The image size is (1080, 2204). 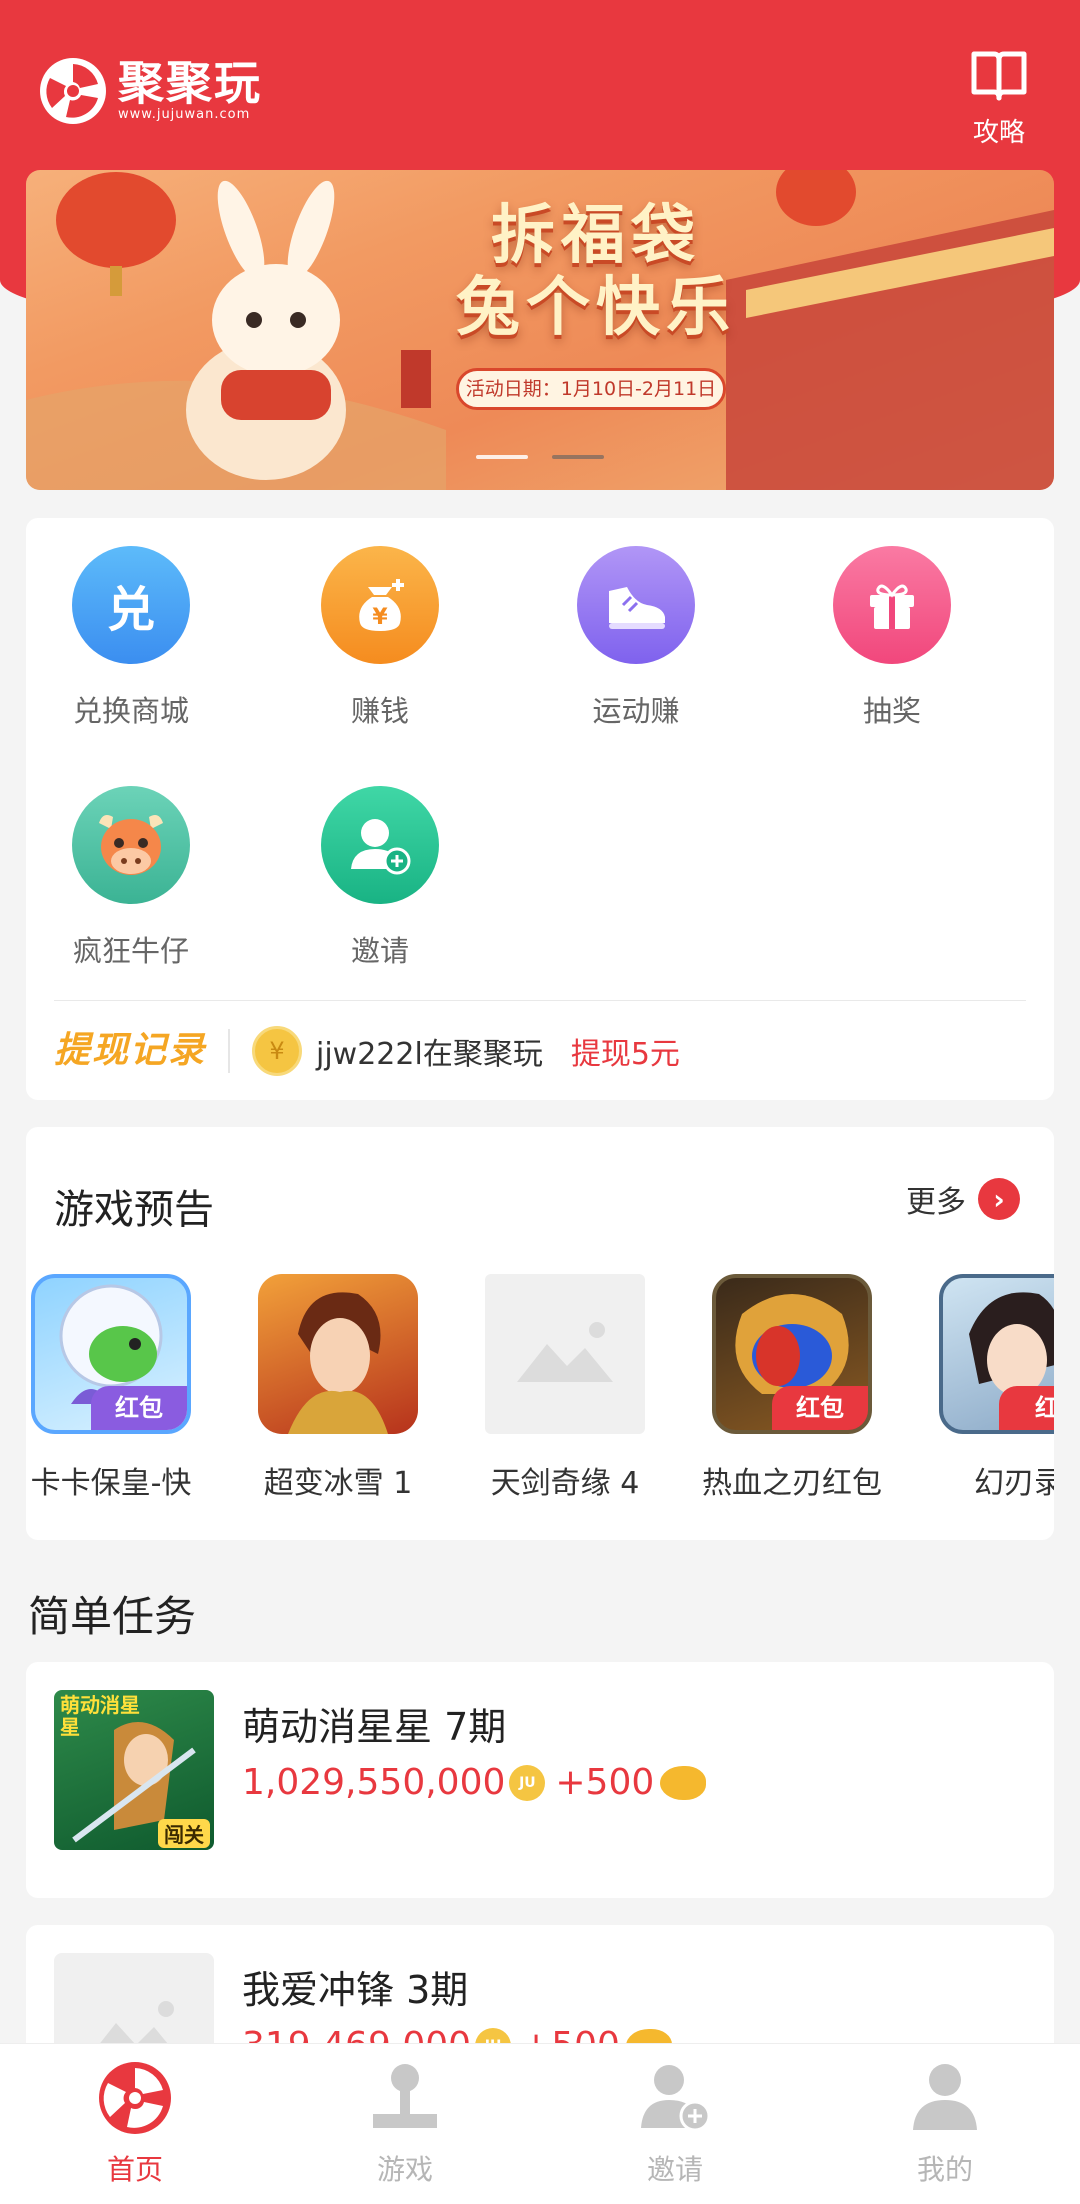 What do you see at coordinates (135, 2098) in the screenshot?
I see `home-logo-icon` at bounding box center [135, 2098].